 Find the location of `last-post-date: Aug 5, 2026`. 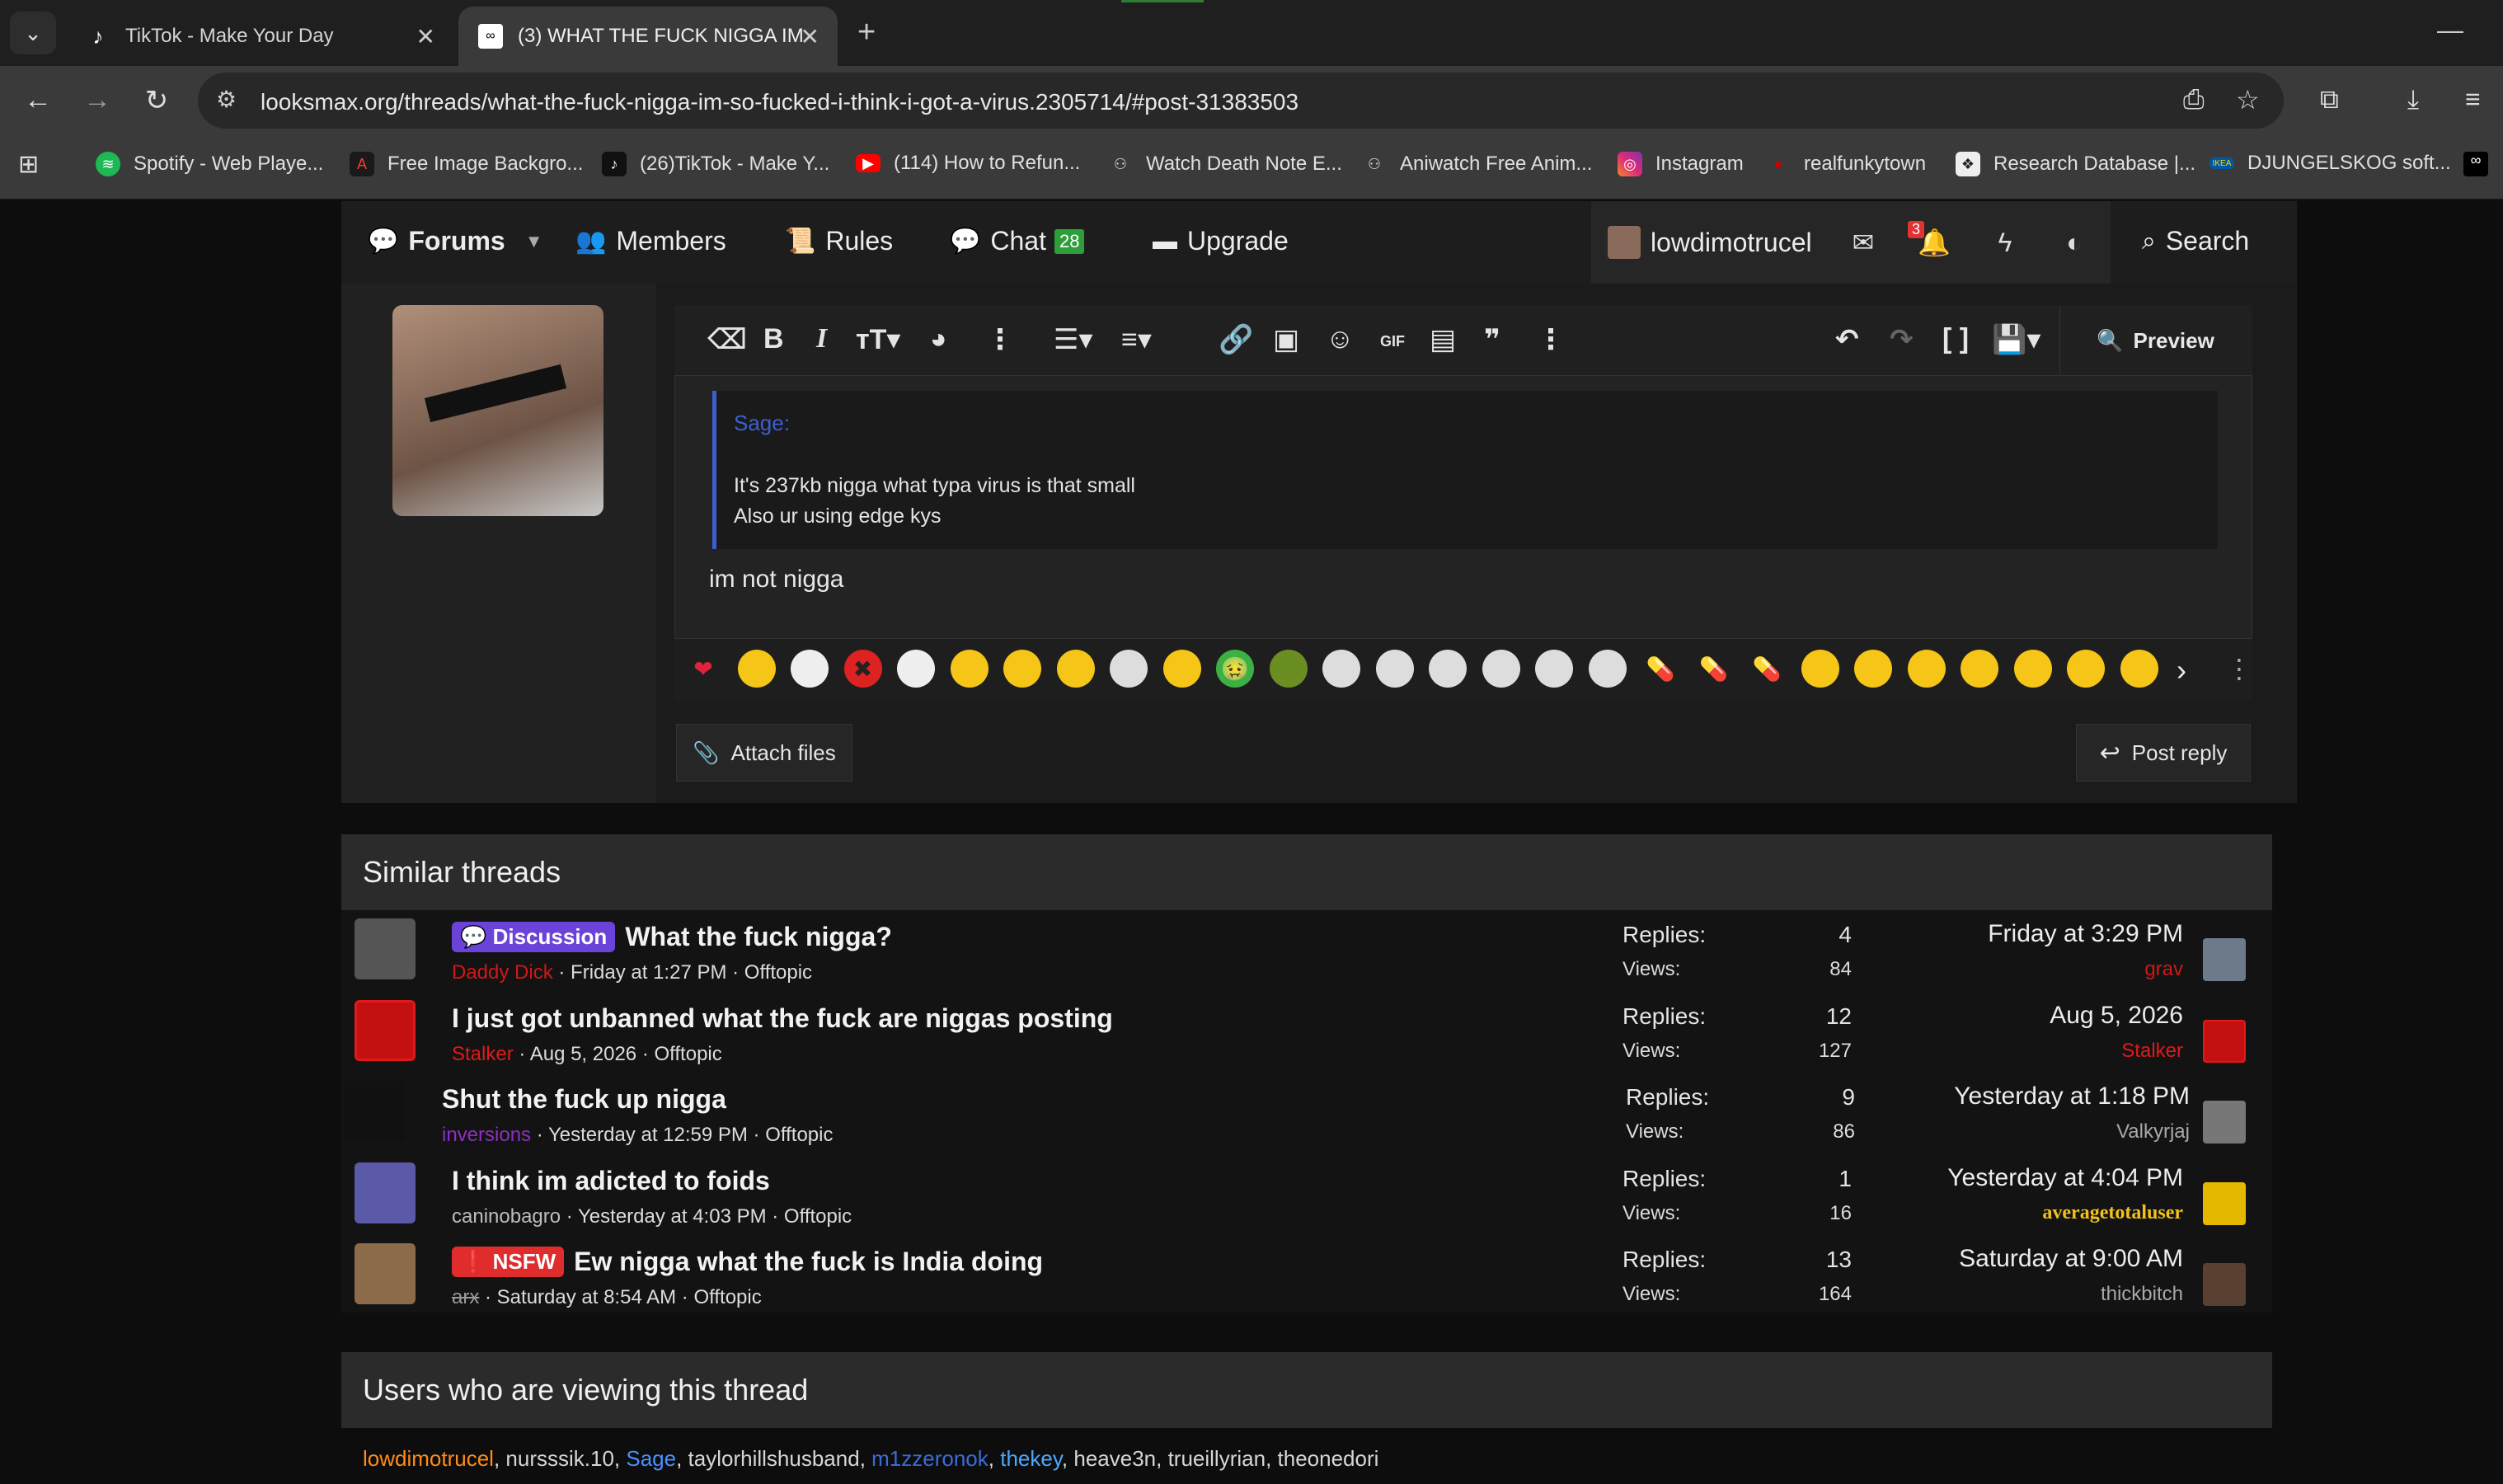

last-post-date: Aug 5, 2026 is located at coordinates (2018, 1016).